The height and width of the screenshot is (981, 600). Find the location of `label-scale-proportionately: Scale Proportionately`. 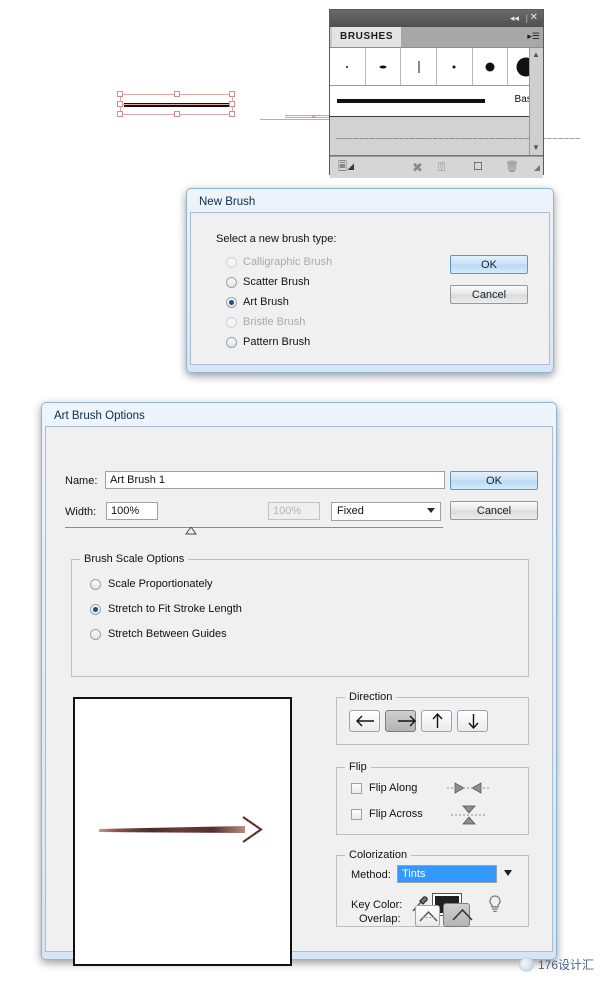

label-scale-proportionately: Scale Proportionately is located at coordinates (160, 584).